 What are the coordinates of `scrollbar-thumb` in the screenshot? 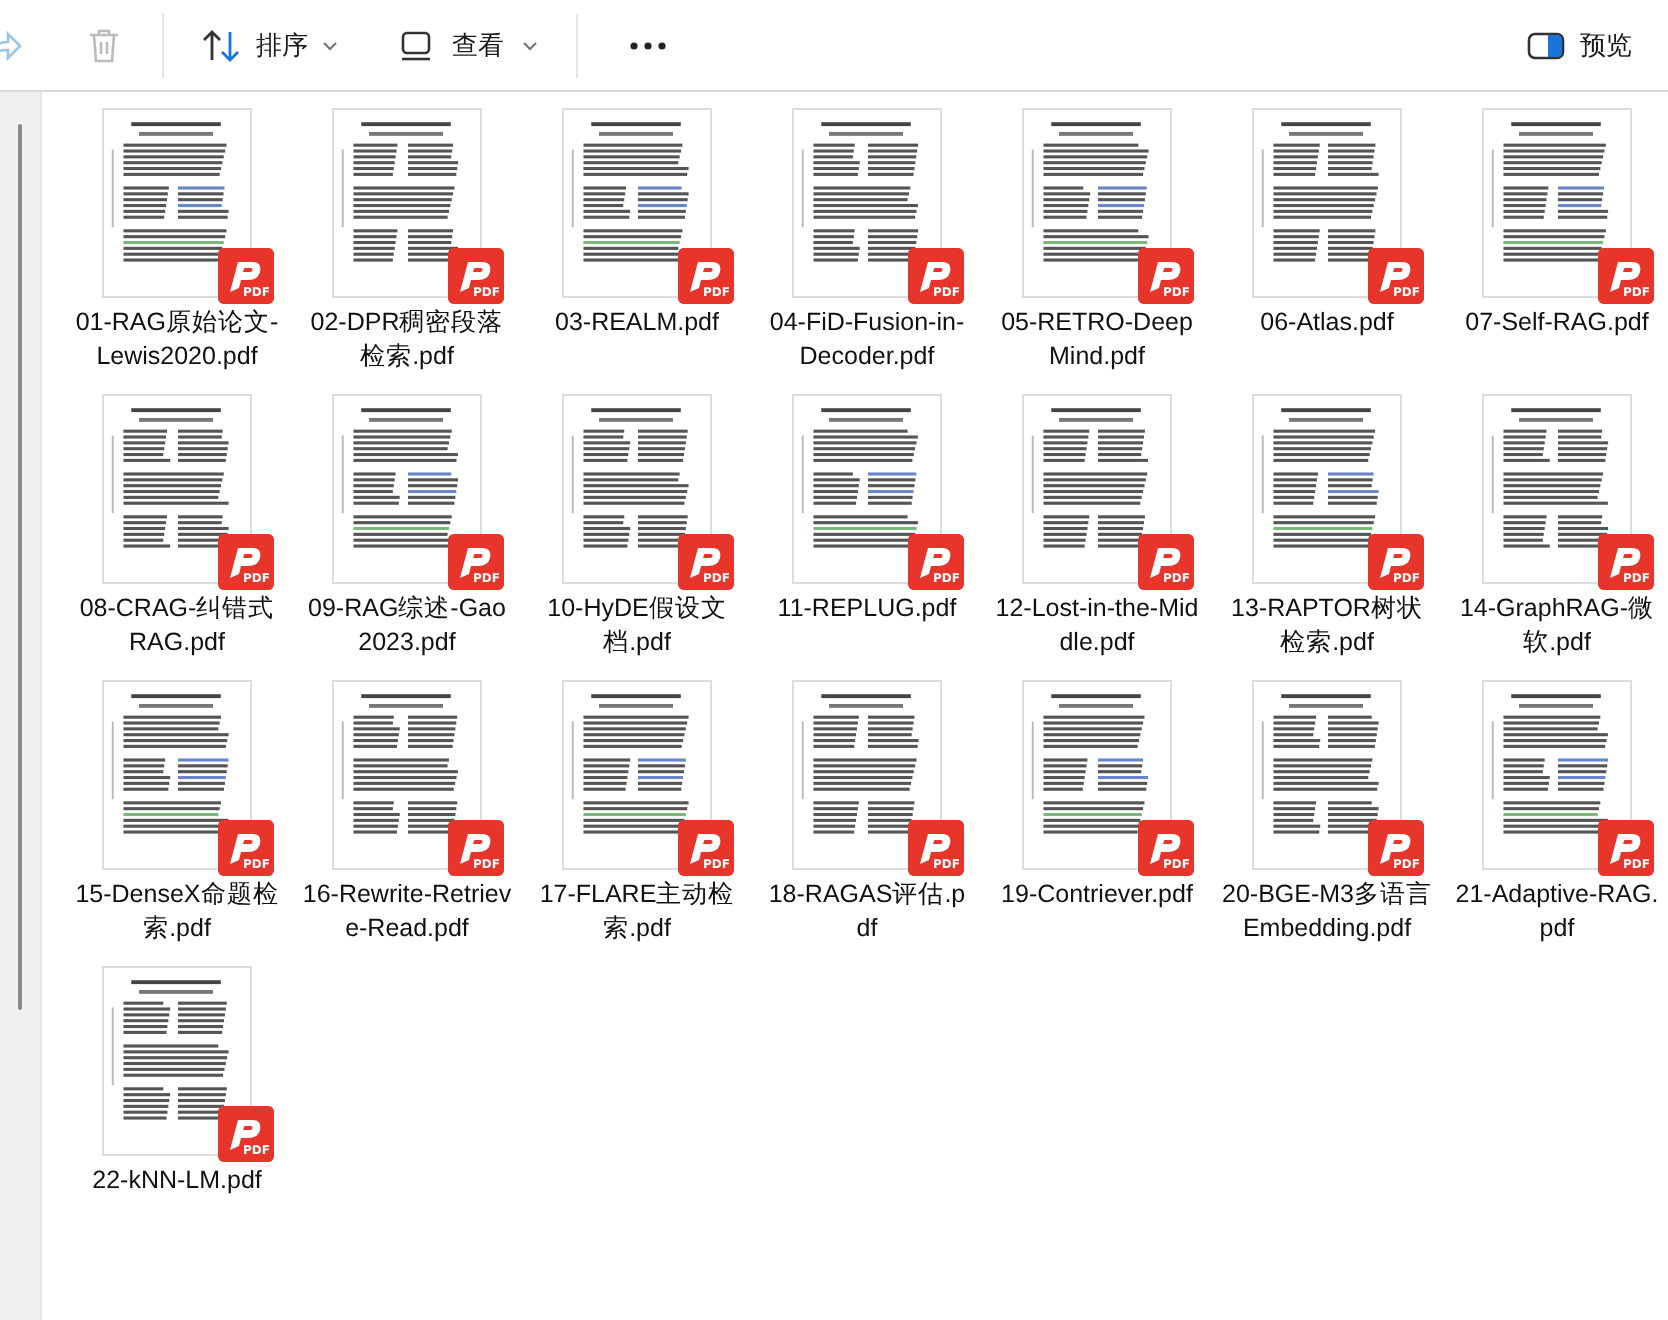 It's located at (20, 567).